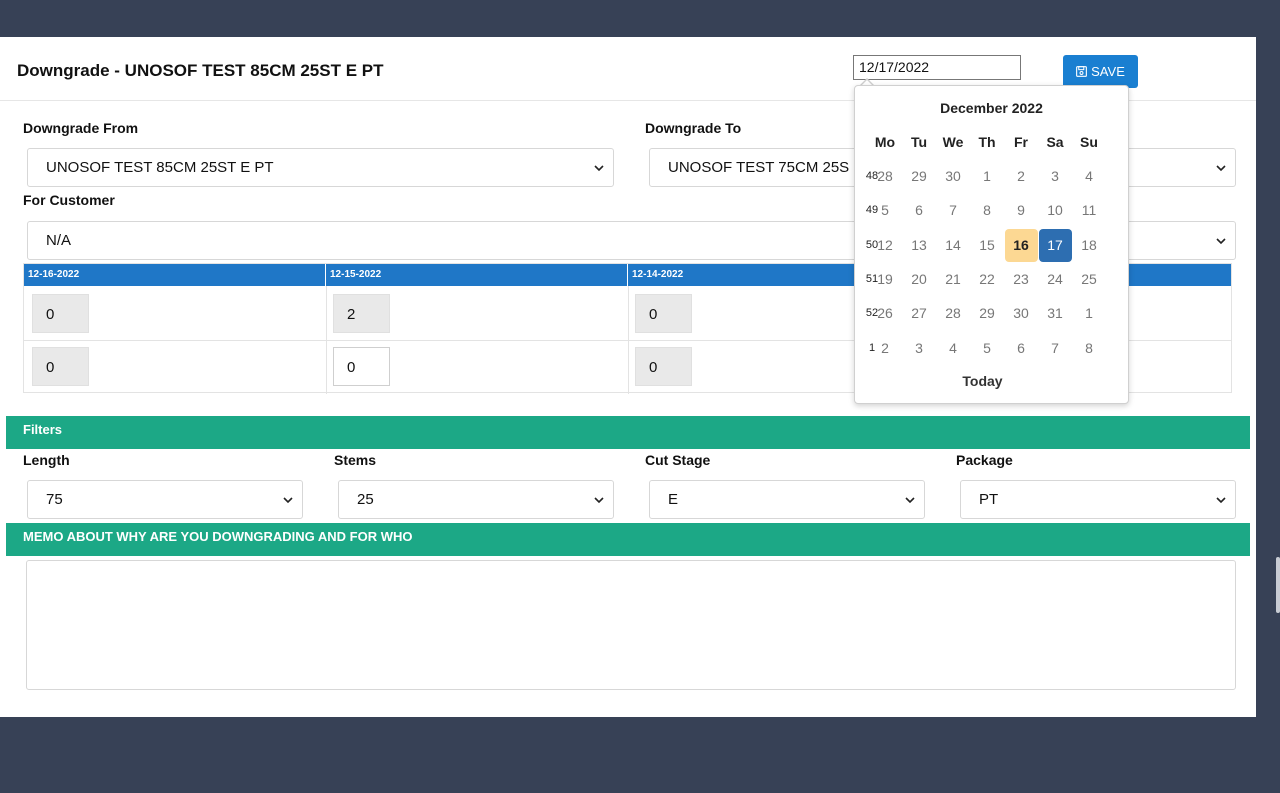  I want to click on weekday-header: We, so click(953, 142).